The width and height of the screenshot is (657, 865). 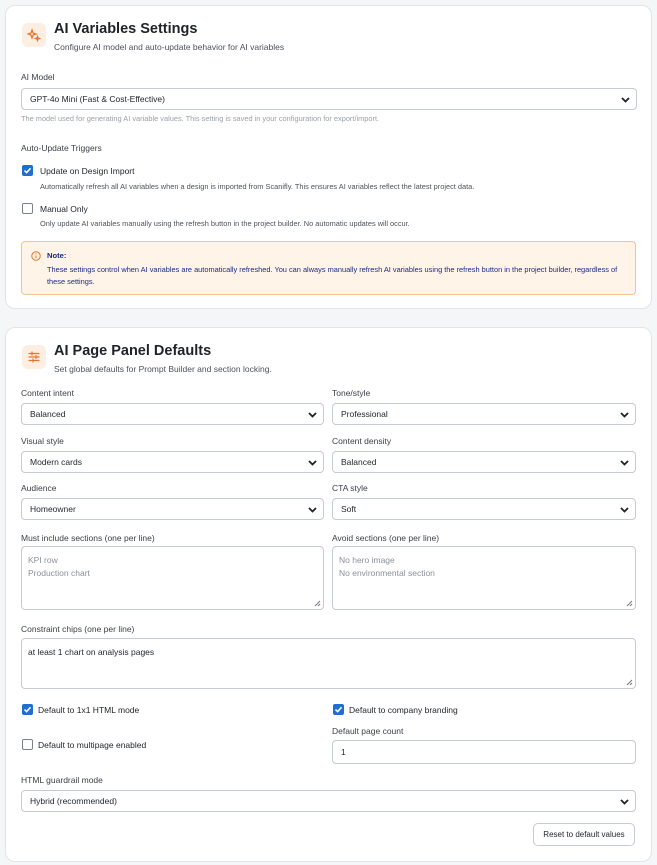 I want to click on multipage-checkbox, so click(x=27, y=744).